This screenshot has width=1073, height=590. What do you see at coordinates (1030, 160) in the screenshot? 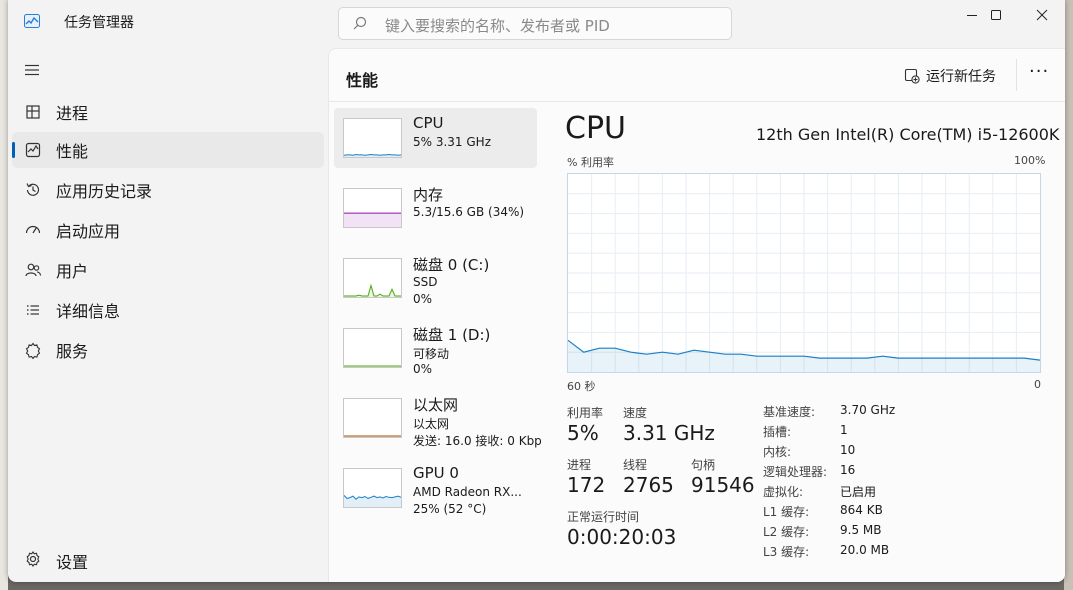
I see `y-max-label: 100%` at bounding box center [1030, 160].